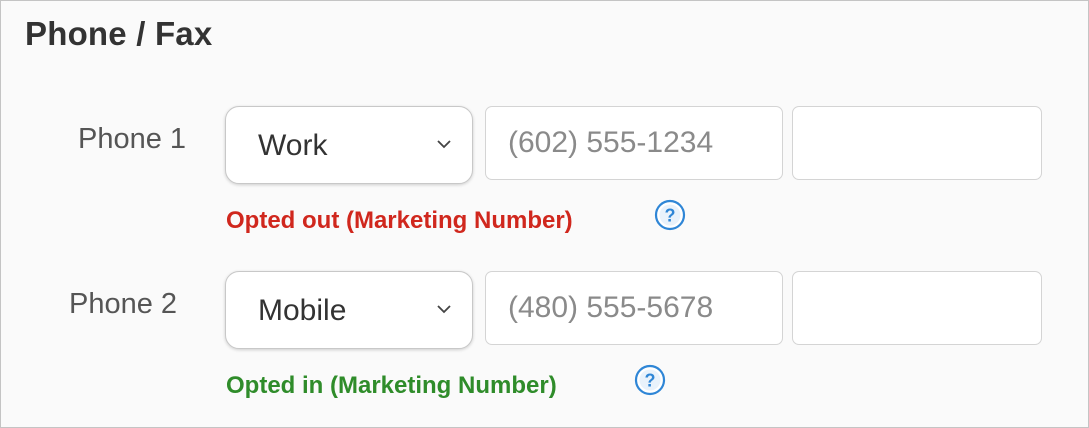  I want to click on phone-1-opt-status: Opted out (Marketing Number), so click(399, 220).